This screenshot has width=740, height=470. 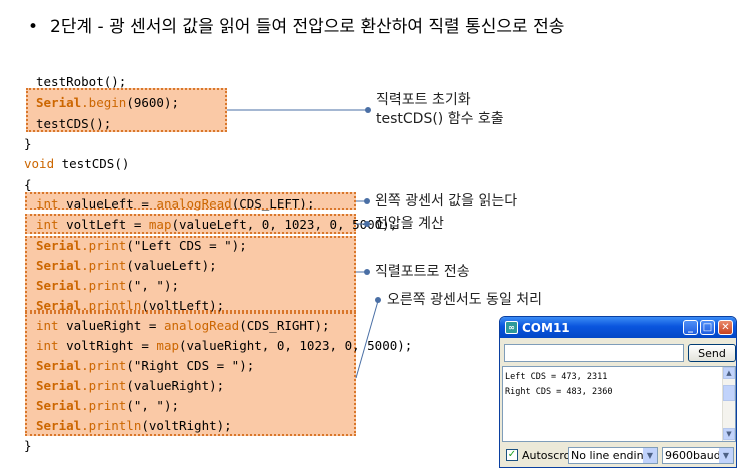 I want to click on app-icon: ∞, so click(x=511, y=327).